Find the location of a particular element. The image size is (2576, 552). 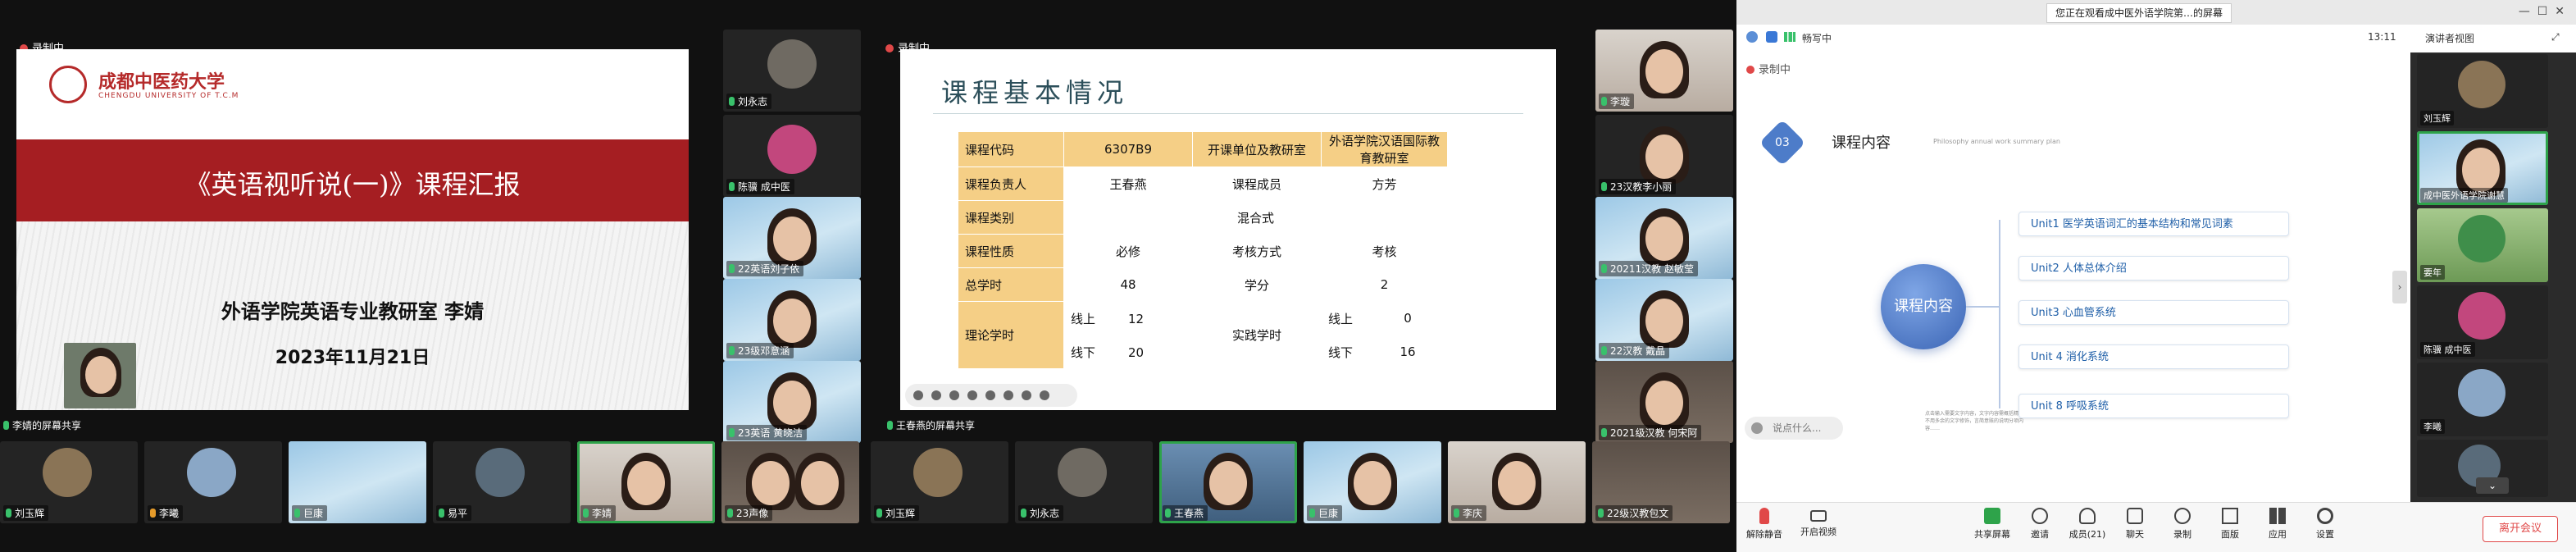

fullscreen-icon: ⤢ is located at coordinates (2555, 37).